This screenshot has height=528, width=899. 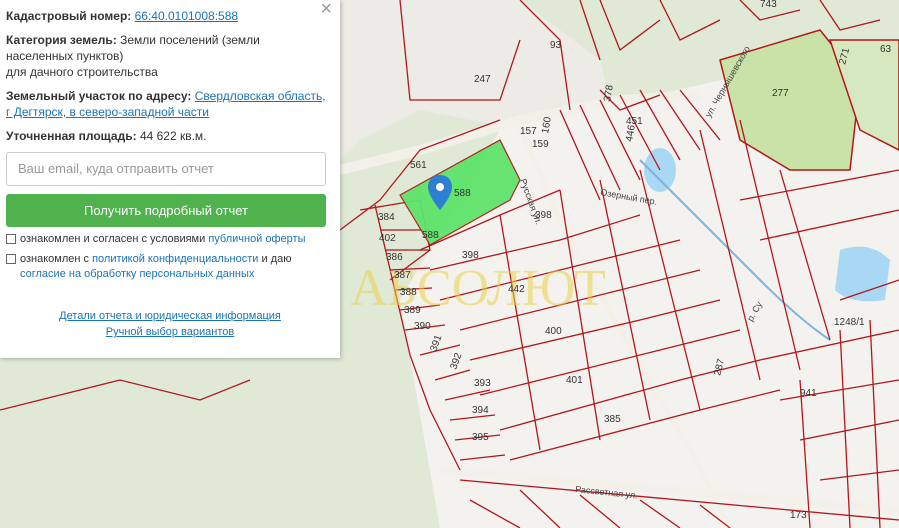 I want to click on cadastral-number-link: 66:40.0101008:588, so click(x=186, y=16).